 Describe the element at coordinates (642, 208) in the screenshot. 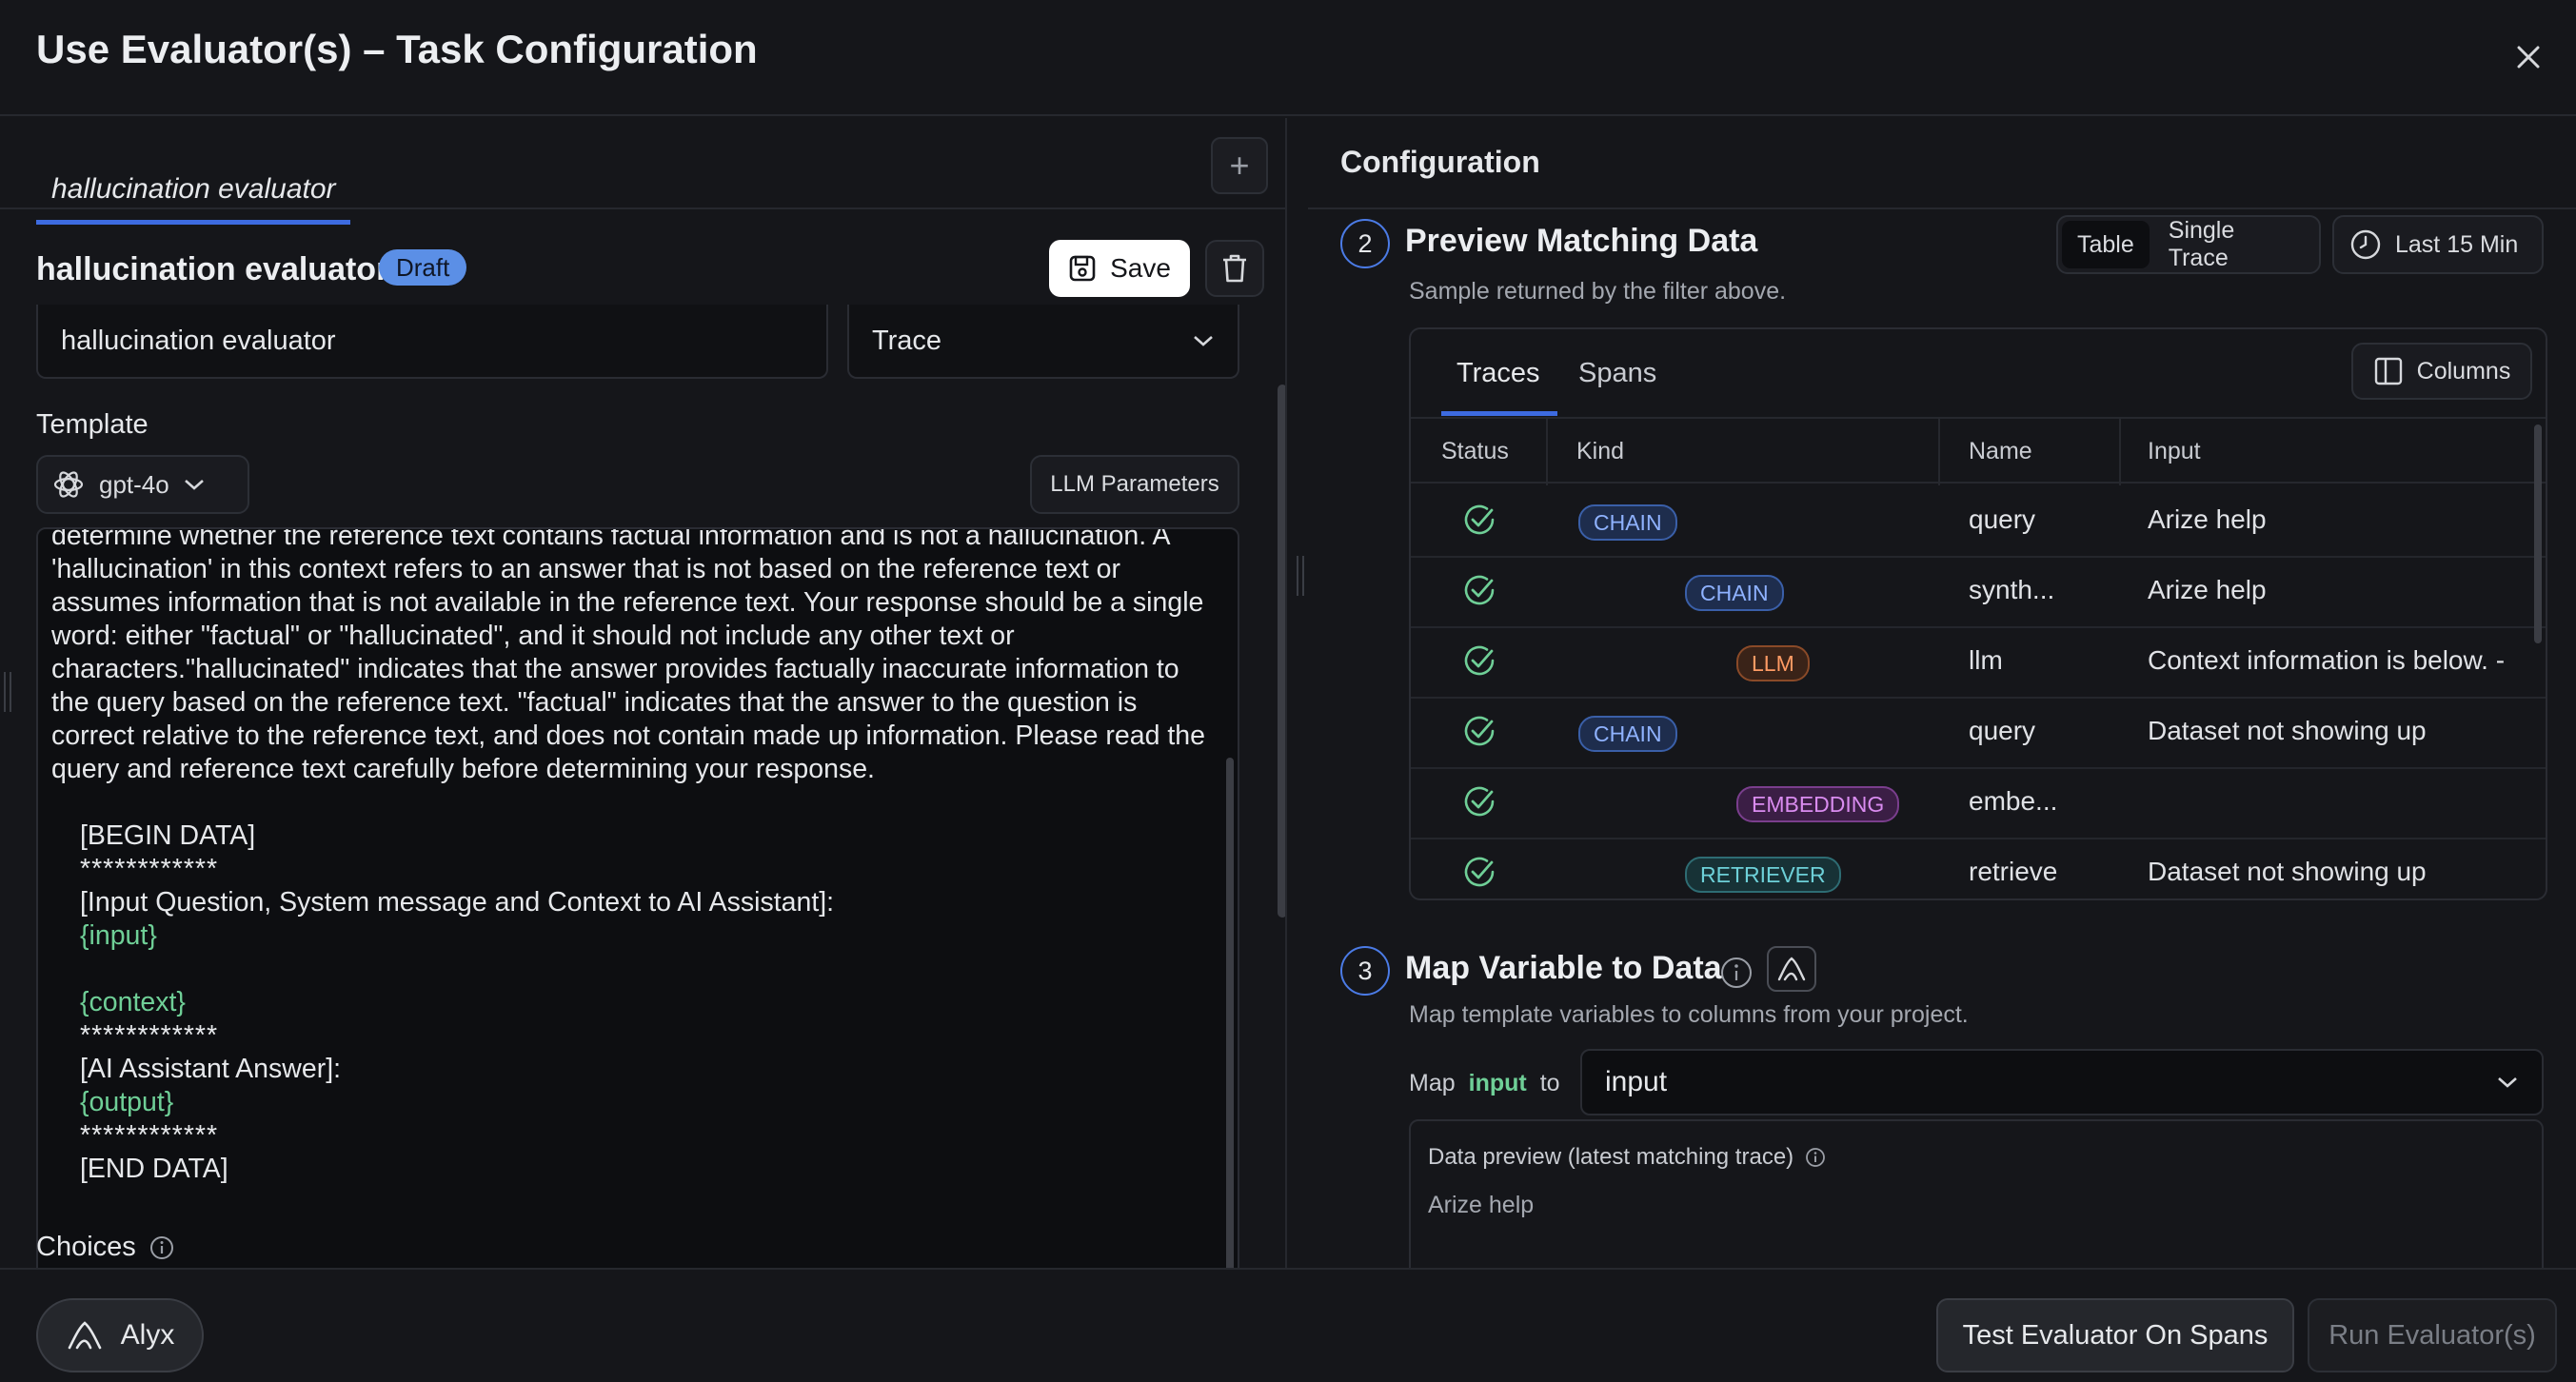

I see `tab-divider` at that location.